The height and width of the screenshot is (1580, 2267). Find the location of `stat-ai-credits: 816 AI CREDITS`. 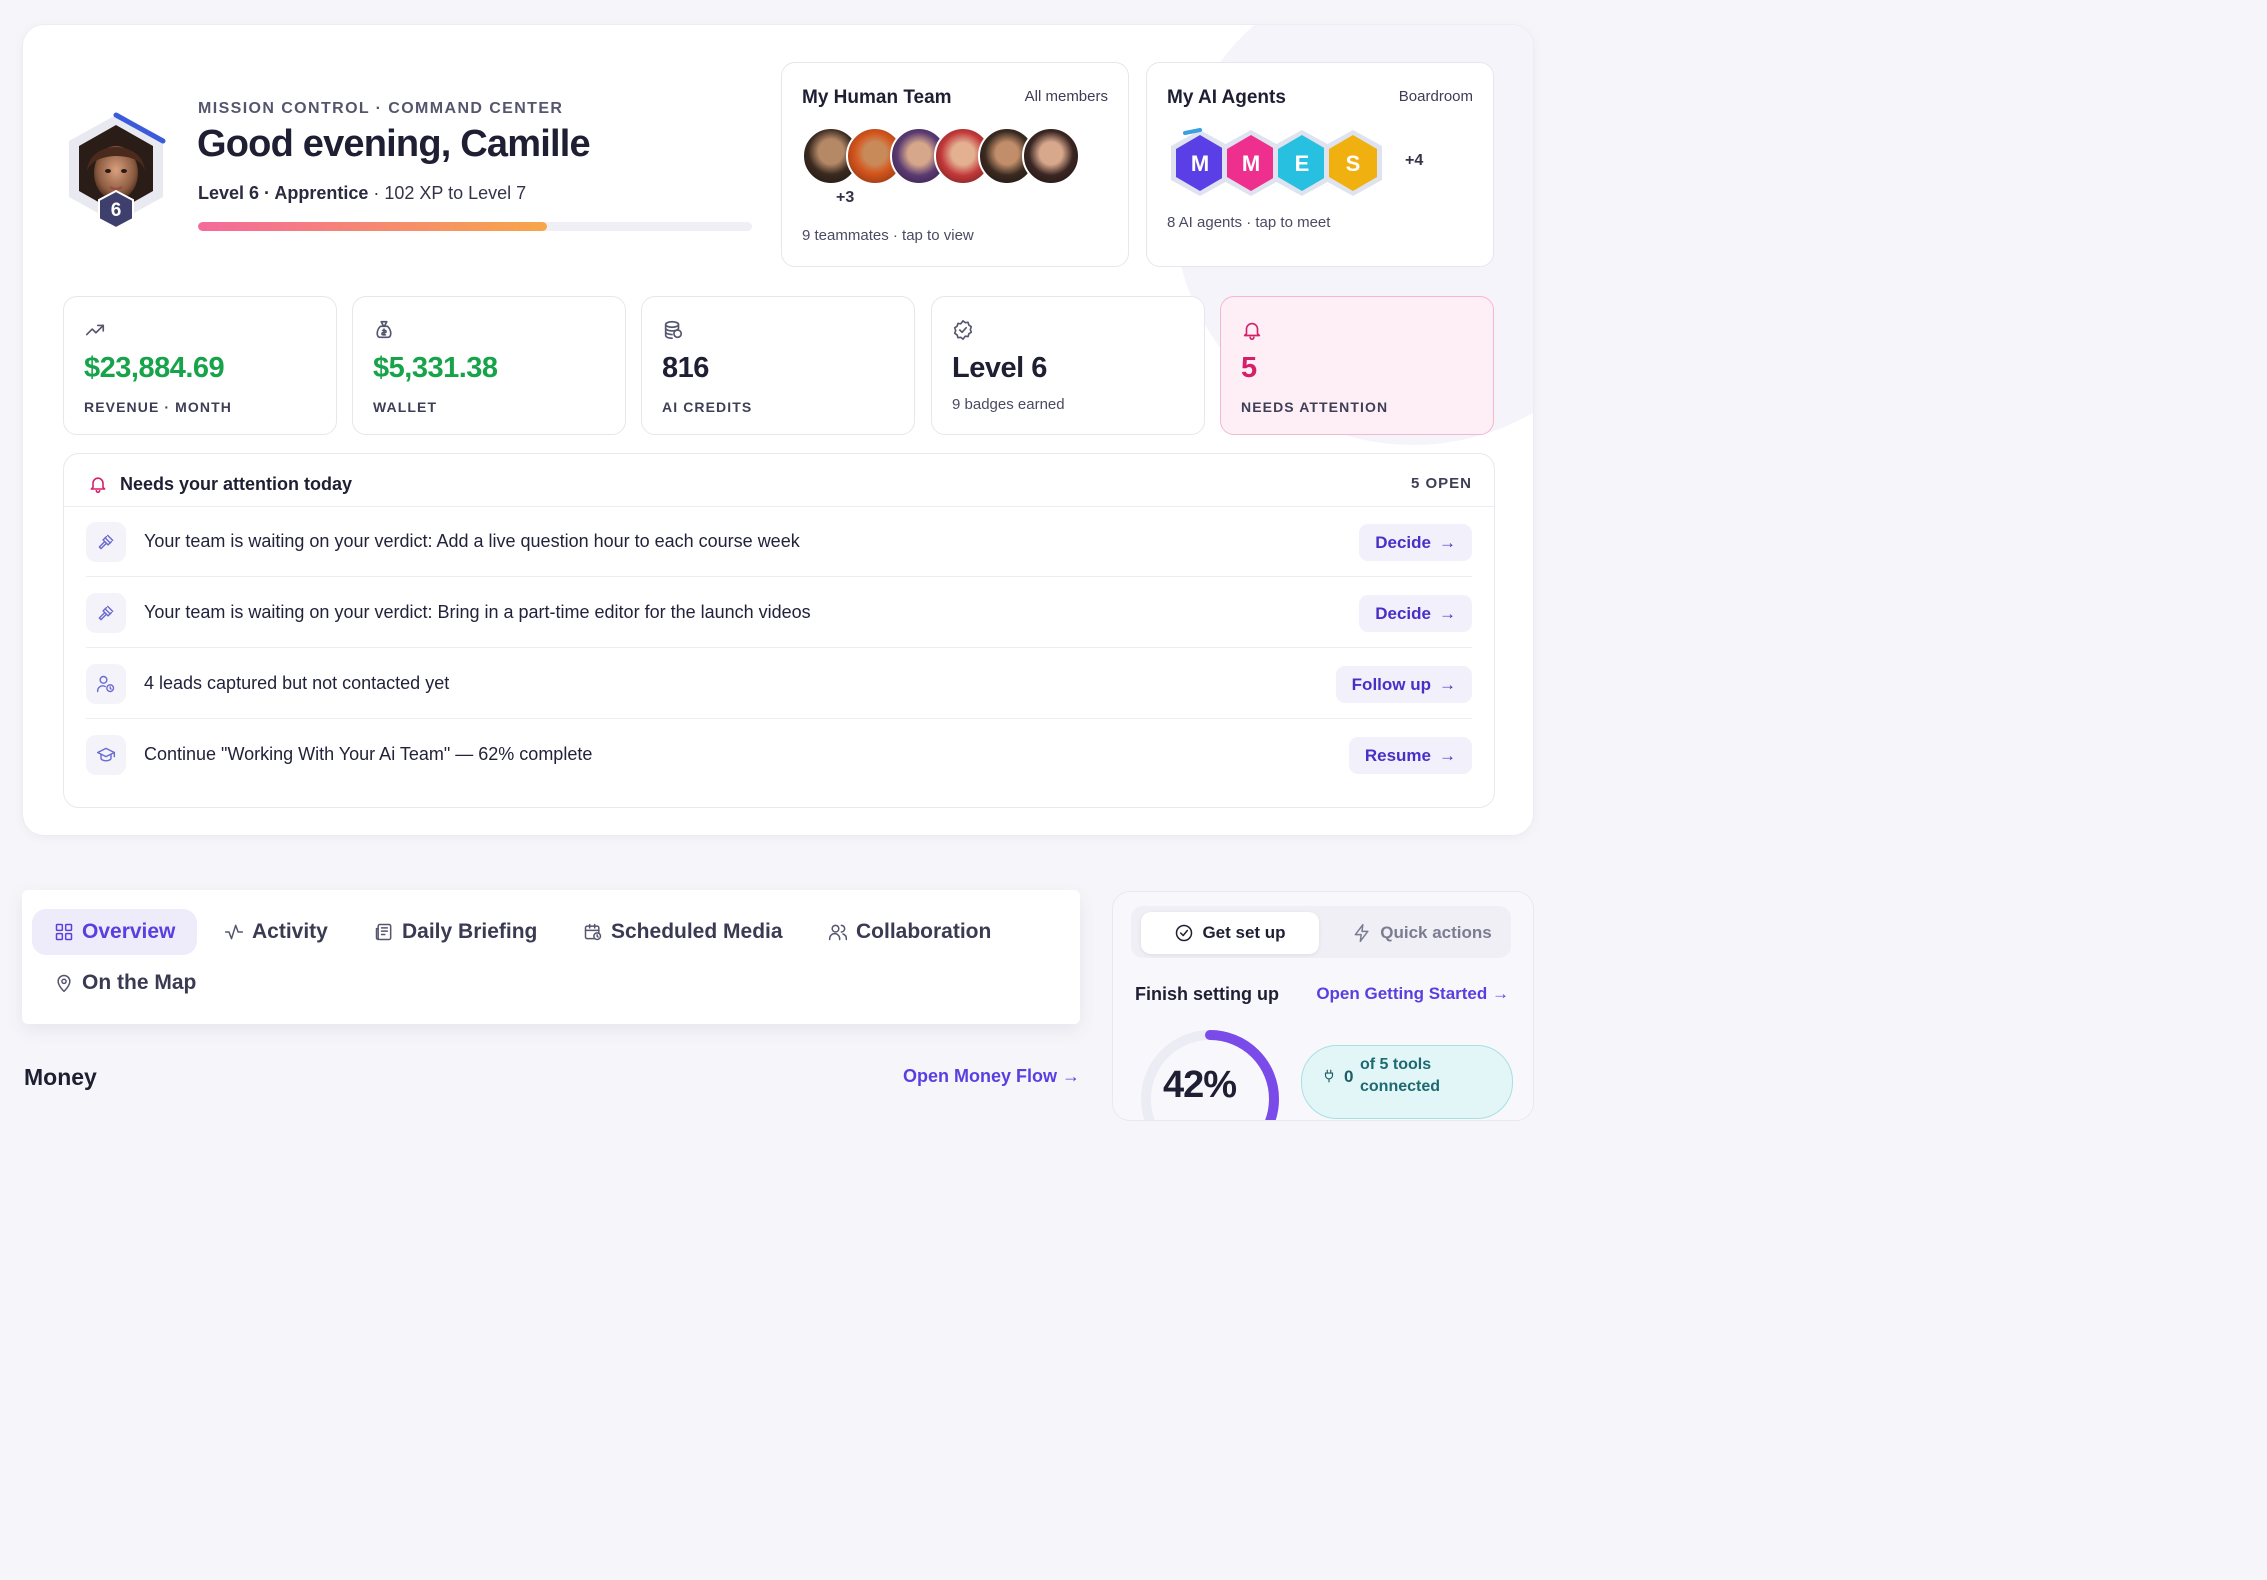

stat-ai-credits: 816 AI CREDITS is located at coordinates (778, 365).